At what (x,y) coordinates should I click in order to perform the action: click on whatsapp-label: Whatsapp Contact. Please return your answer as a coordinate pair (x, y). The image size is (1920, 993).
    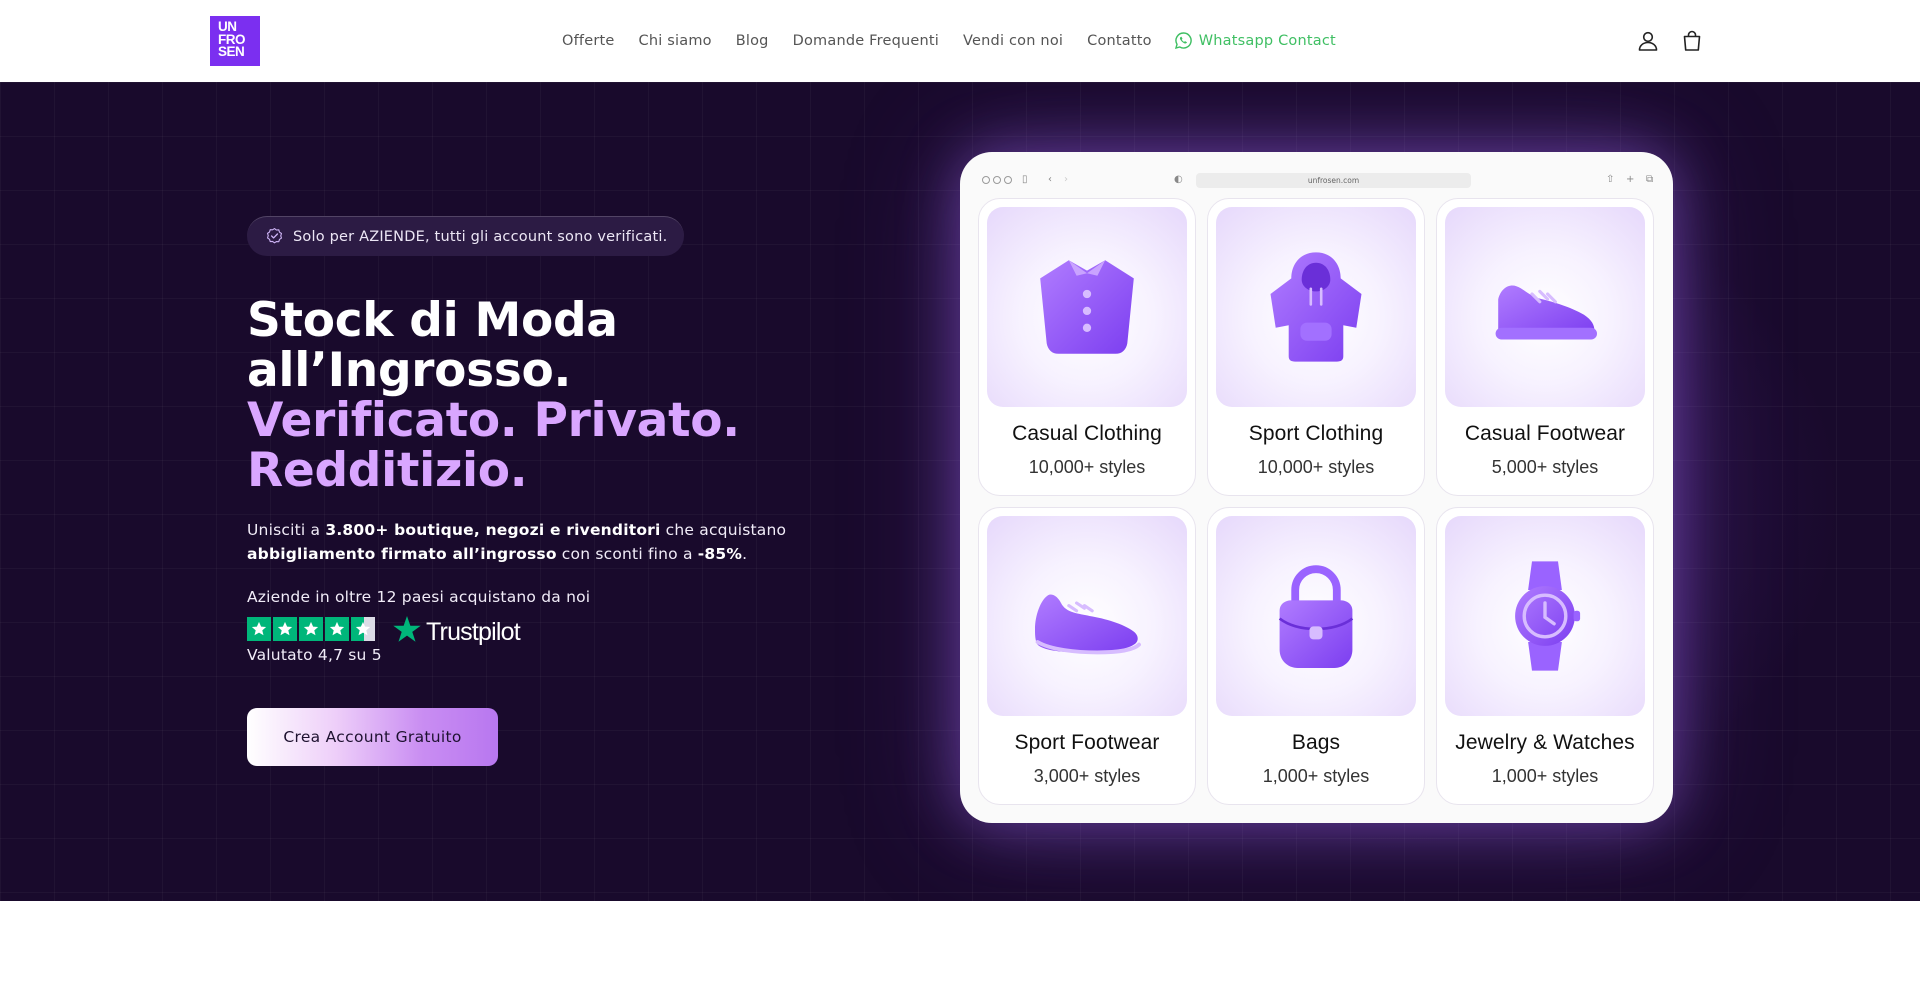
    Looking at the image, I should click on (1267, 40).